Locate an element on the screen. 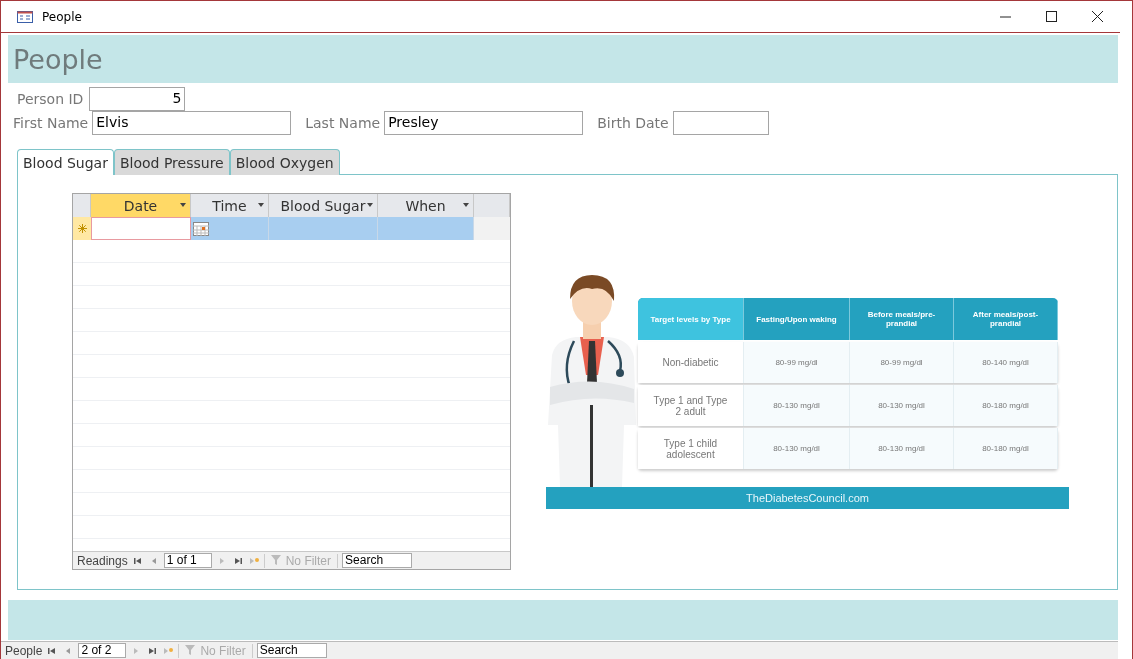 The image size is (1133, 659). column-header: Date is located at coordinates (141, 205).